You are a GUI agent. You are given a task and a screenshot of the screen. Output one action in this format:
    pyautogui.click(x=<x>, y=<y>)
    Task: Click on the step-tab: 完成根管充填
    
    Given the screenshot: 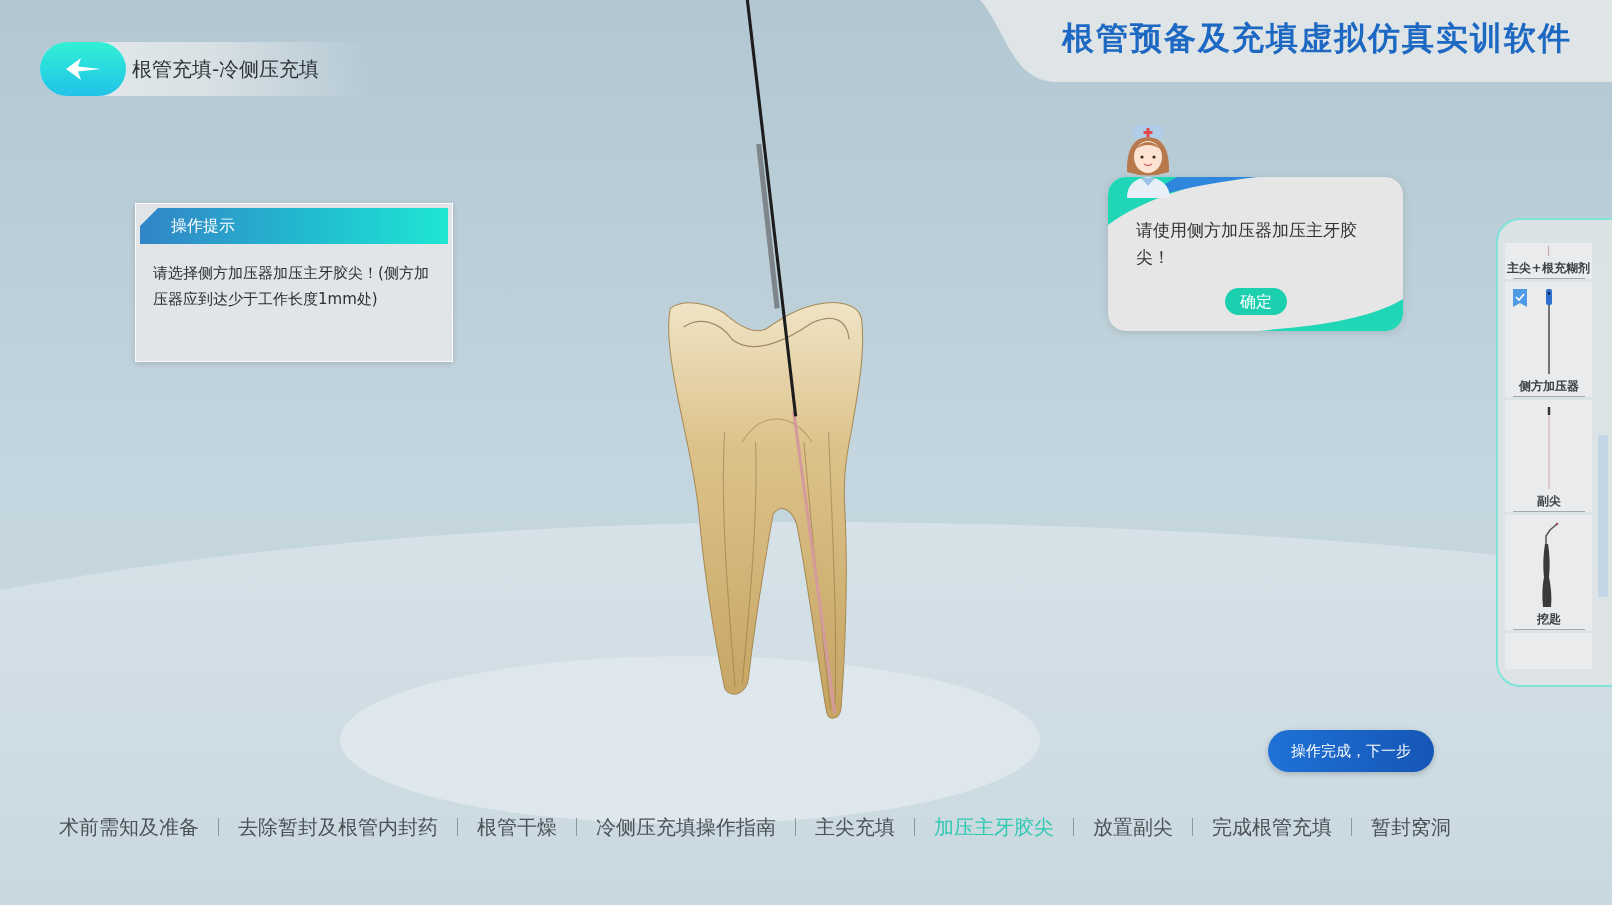 What is the action you would take?
    pyautogui.click(x=1272, y=827)
    